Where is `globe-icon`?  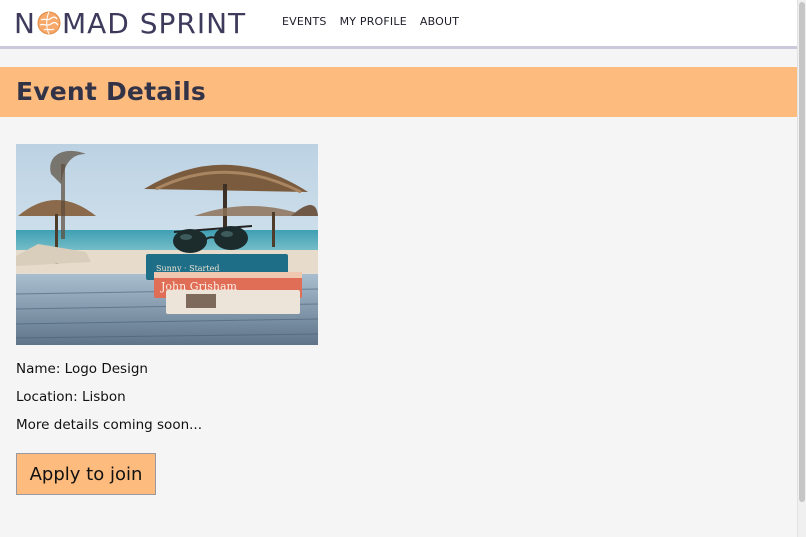 globe-icon is located at coordinates (49, 23).